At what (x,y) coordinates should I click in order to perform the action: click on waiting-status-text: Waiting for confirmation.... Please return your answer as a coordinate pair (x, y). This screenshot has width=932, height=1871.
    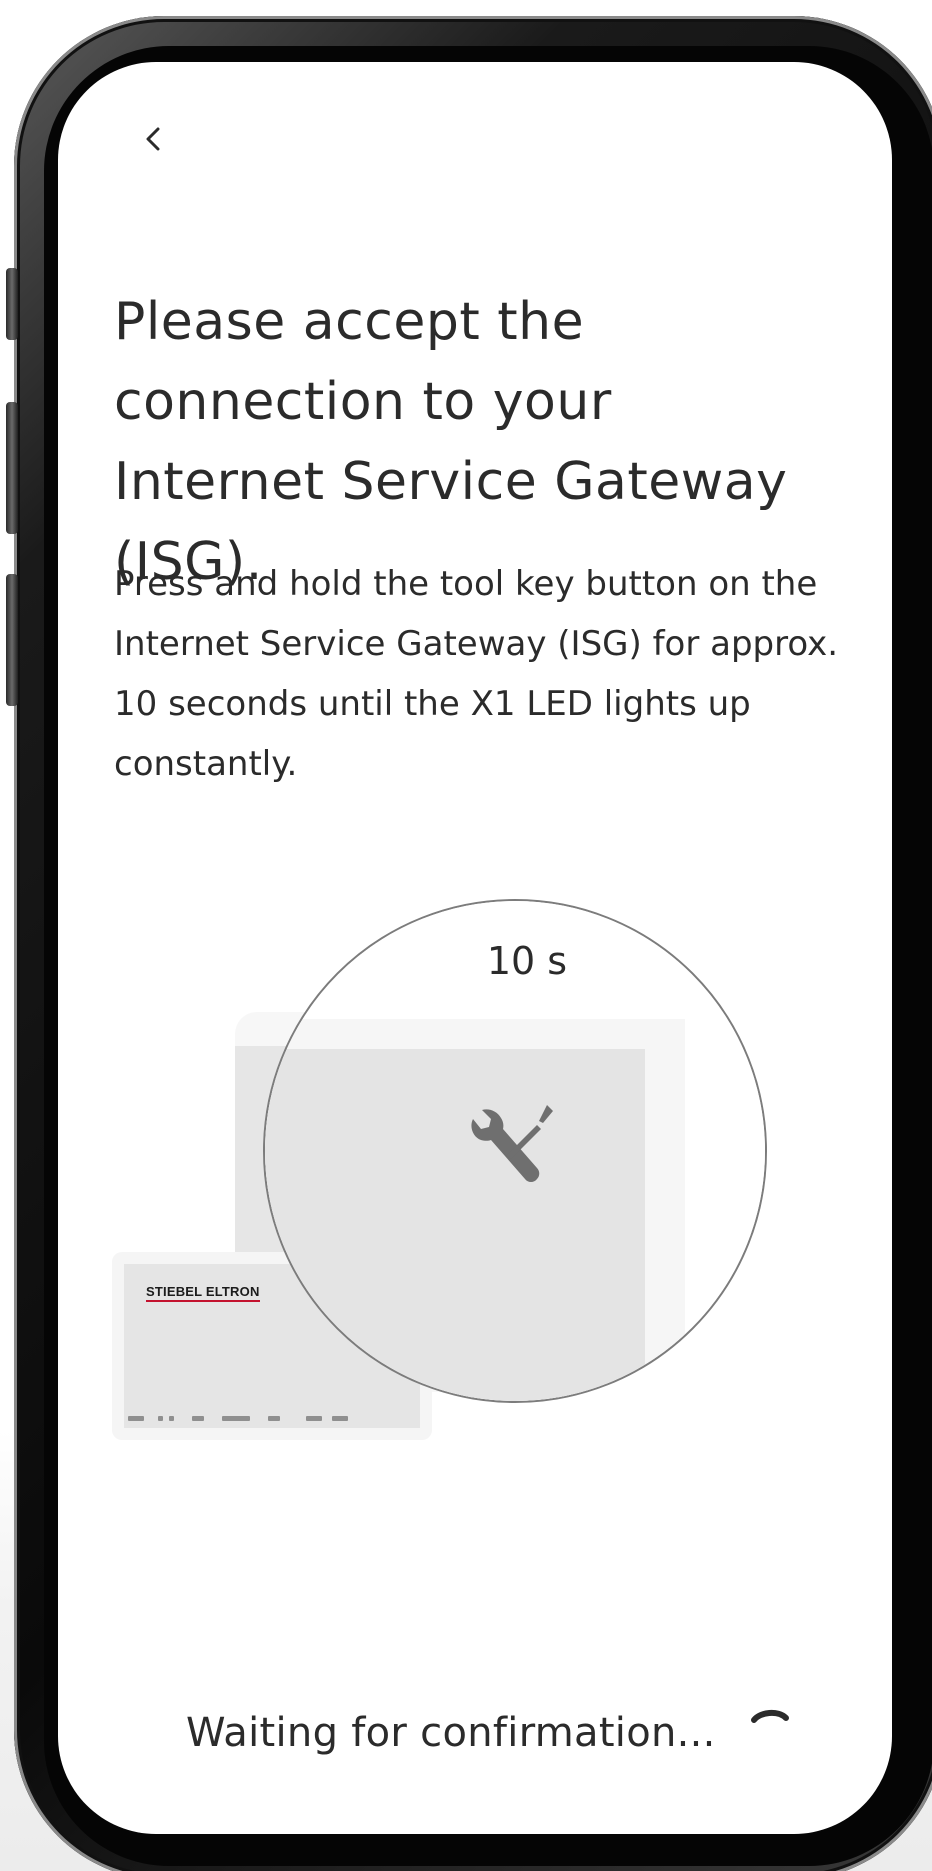
    Looking at the image, I should click on (451, 1733).